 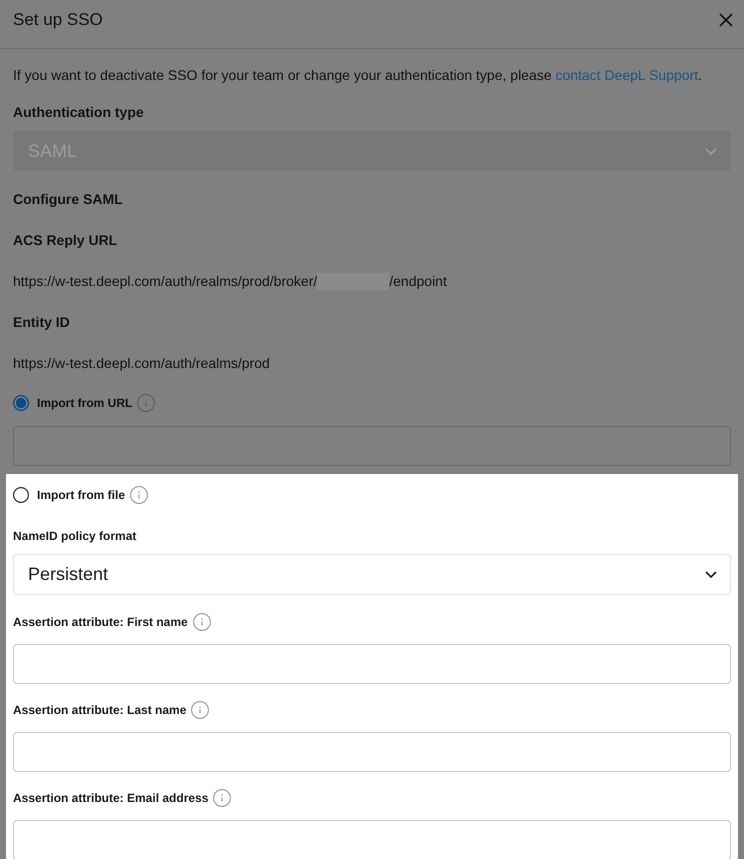 What do you see at coordinates (58, 20) in the screenshot?
I see `dialog-title: Set up SSO` at bounding box center [58, 20].